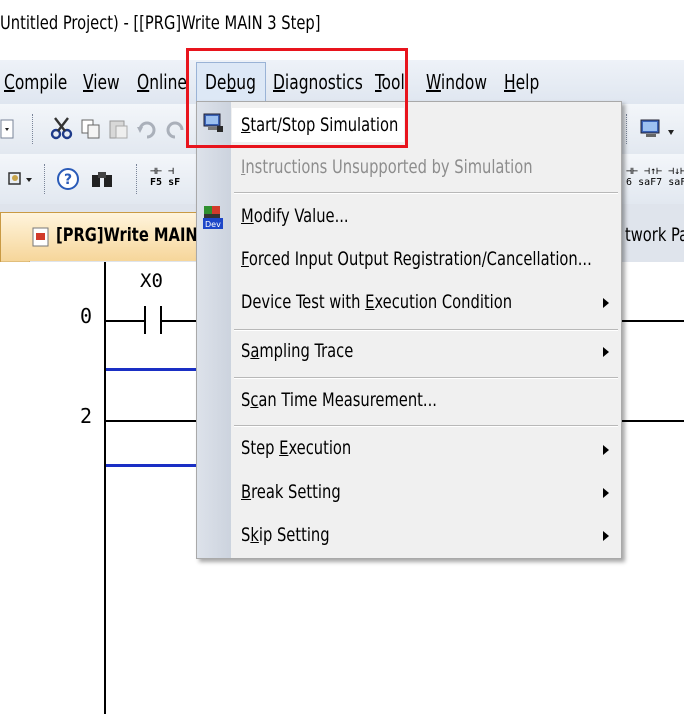 This screenshot has width=684, height=714. What do you see at coordinates (19, 179) in the screenshot?
I see `device-search-icon` at bounding box center [19, 179].